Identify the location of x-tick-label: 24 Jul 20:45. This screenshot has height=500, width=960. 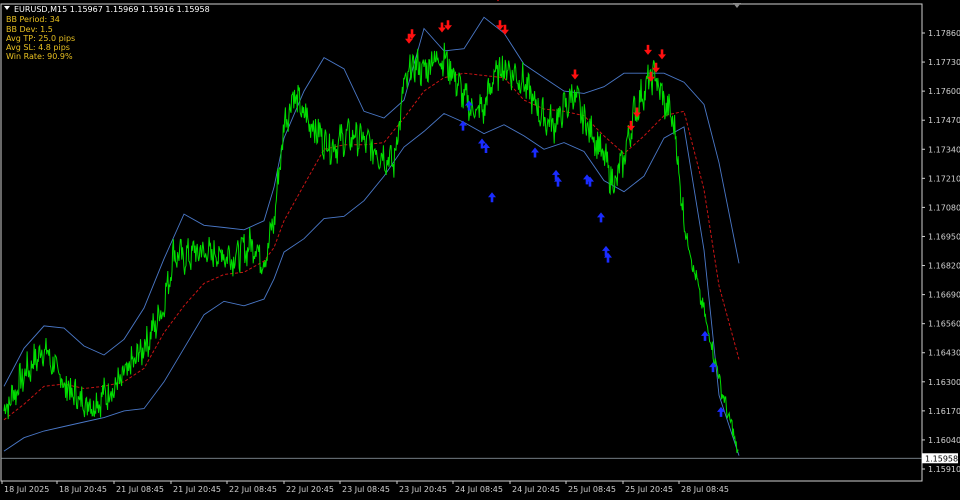
(536, 489).